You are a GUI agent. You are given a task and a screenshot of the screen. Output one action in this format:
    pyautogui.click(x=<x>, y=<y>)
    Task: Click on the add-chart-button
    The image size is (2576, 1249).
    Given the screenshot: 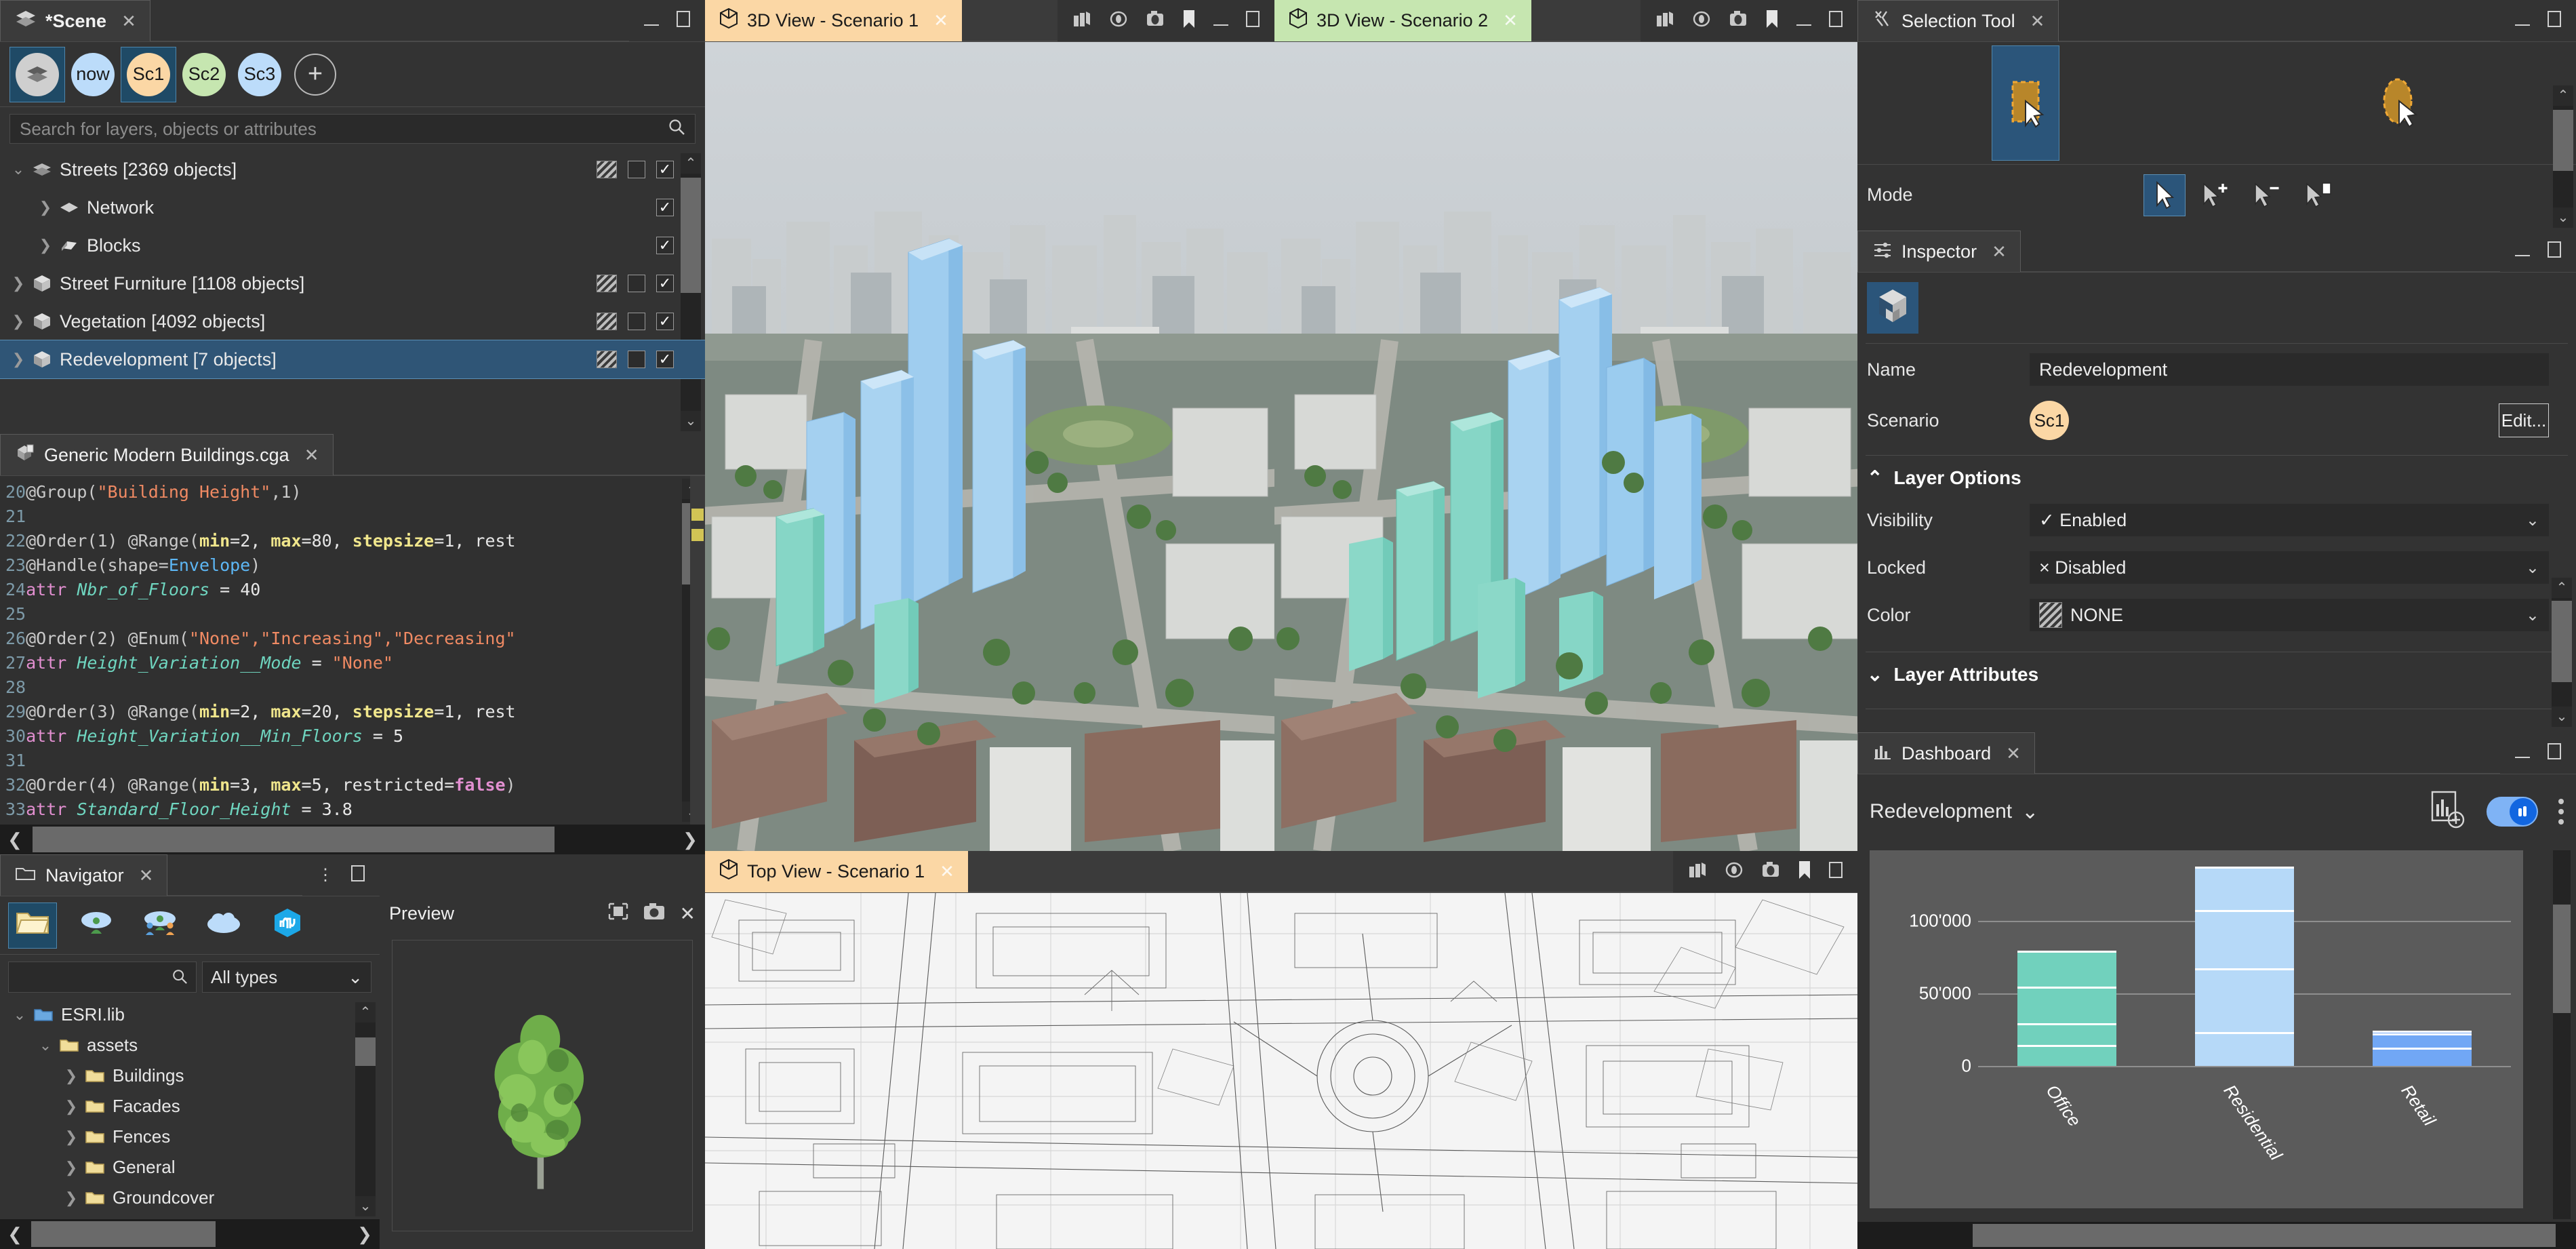 What is the action you would take?
    pyautogui.click(x=2448, y=812)
    